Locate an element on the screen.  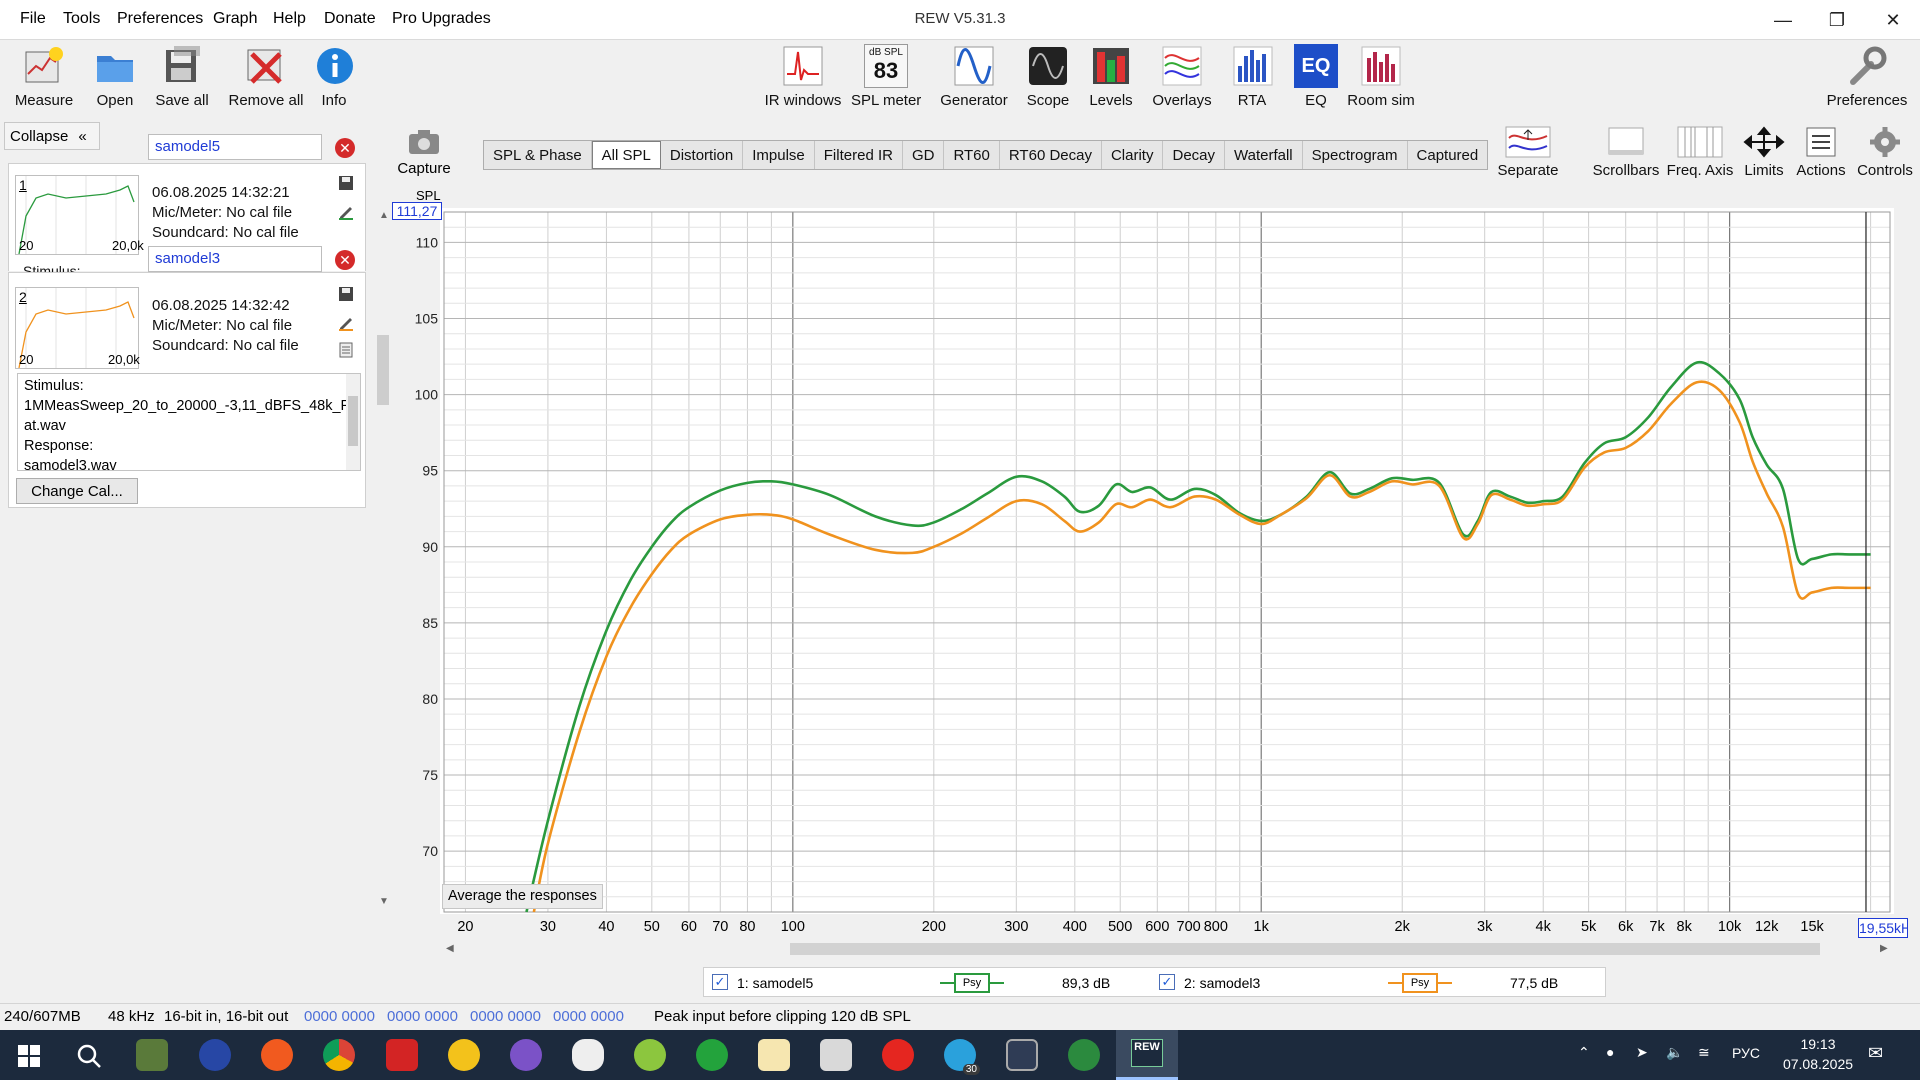
info-button: Info is located at coordinates (334, 76).